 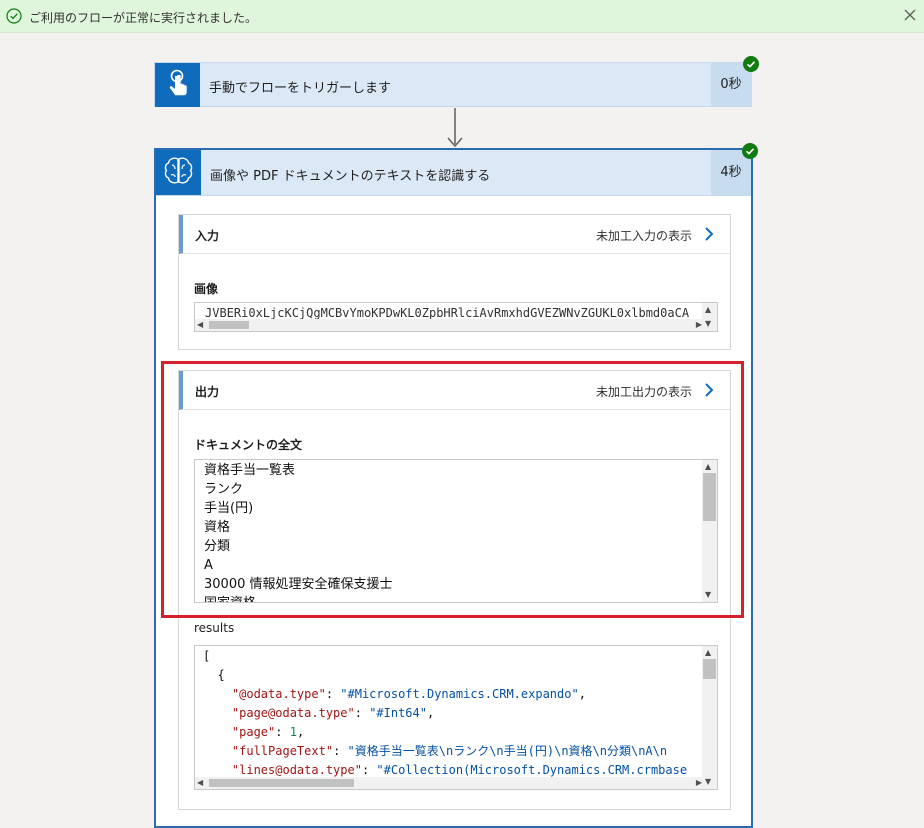 I want to click on inputs-section-header: 入力 未加工入力の表示, so click(x=454, y=234).